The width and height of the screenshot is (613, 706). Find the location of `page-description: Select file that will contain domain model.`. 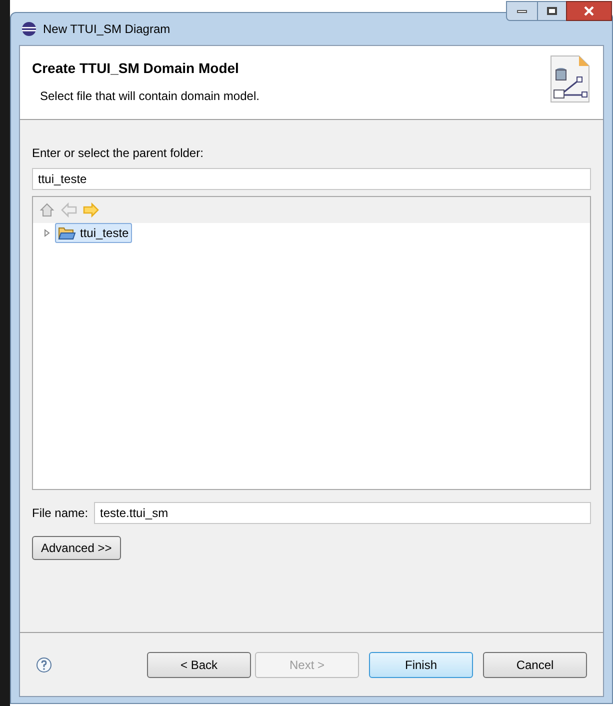

page-description: Select file that will contain domain model. is located at coordinates (149, 96).